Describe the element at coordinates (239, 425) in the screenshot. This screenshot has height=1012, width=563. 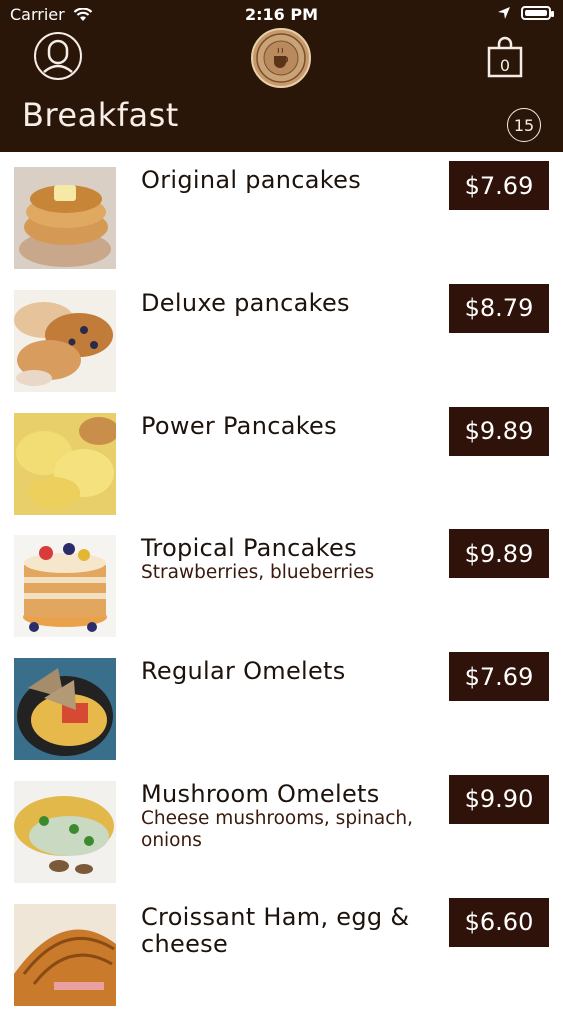
I see `item-name: Power Pancakes` at that location.